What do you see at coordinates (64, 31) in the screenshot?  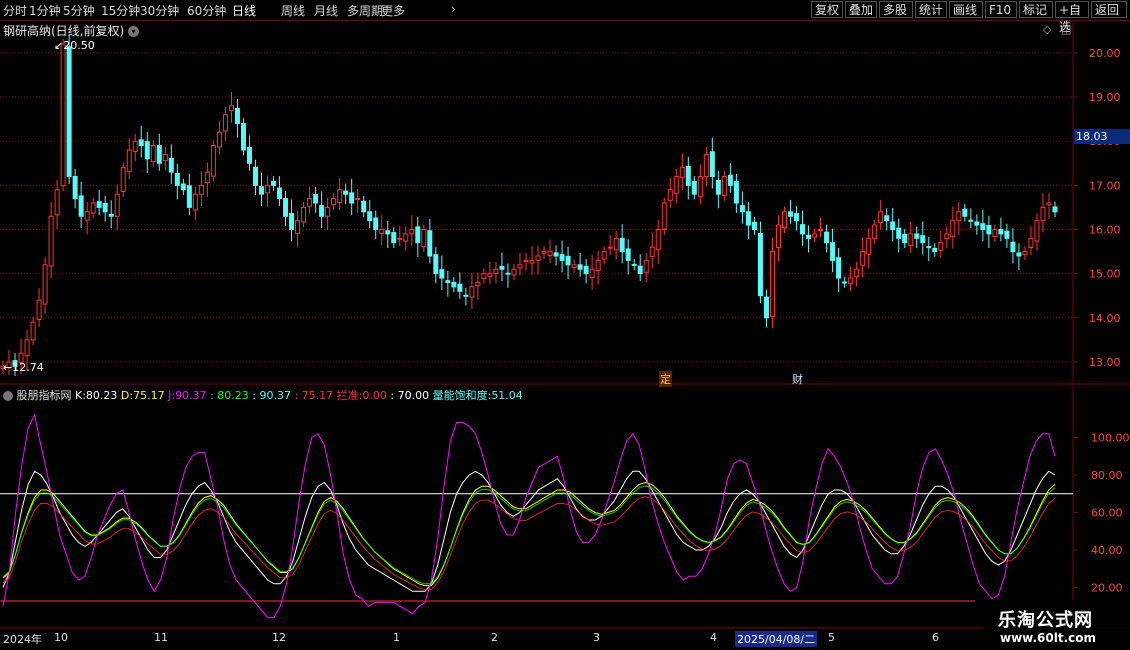 I see `main-title-text: 钢研高纳(日线,前复权)` at bounding box center [64, 31].